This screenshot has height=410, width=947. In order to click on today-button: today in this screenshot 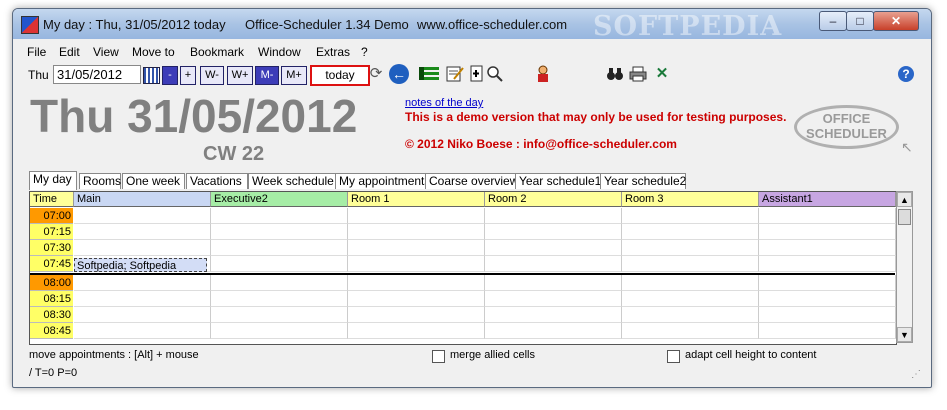, I will do `click(340, 75)`.